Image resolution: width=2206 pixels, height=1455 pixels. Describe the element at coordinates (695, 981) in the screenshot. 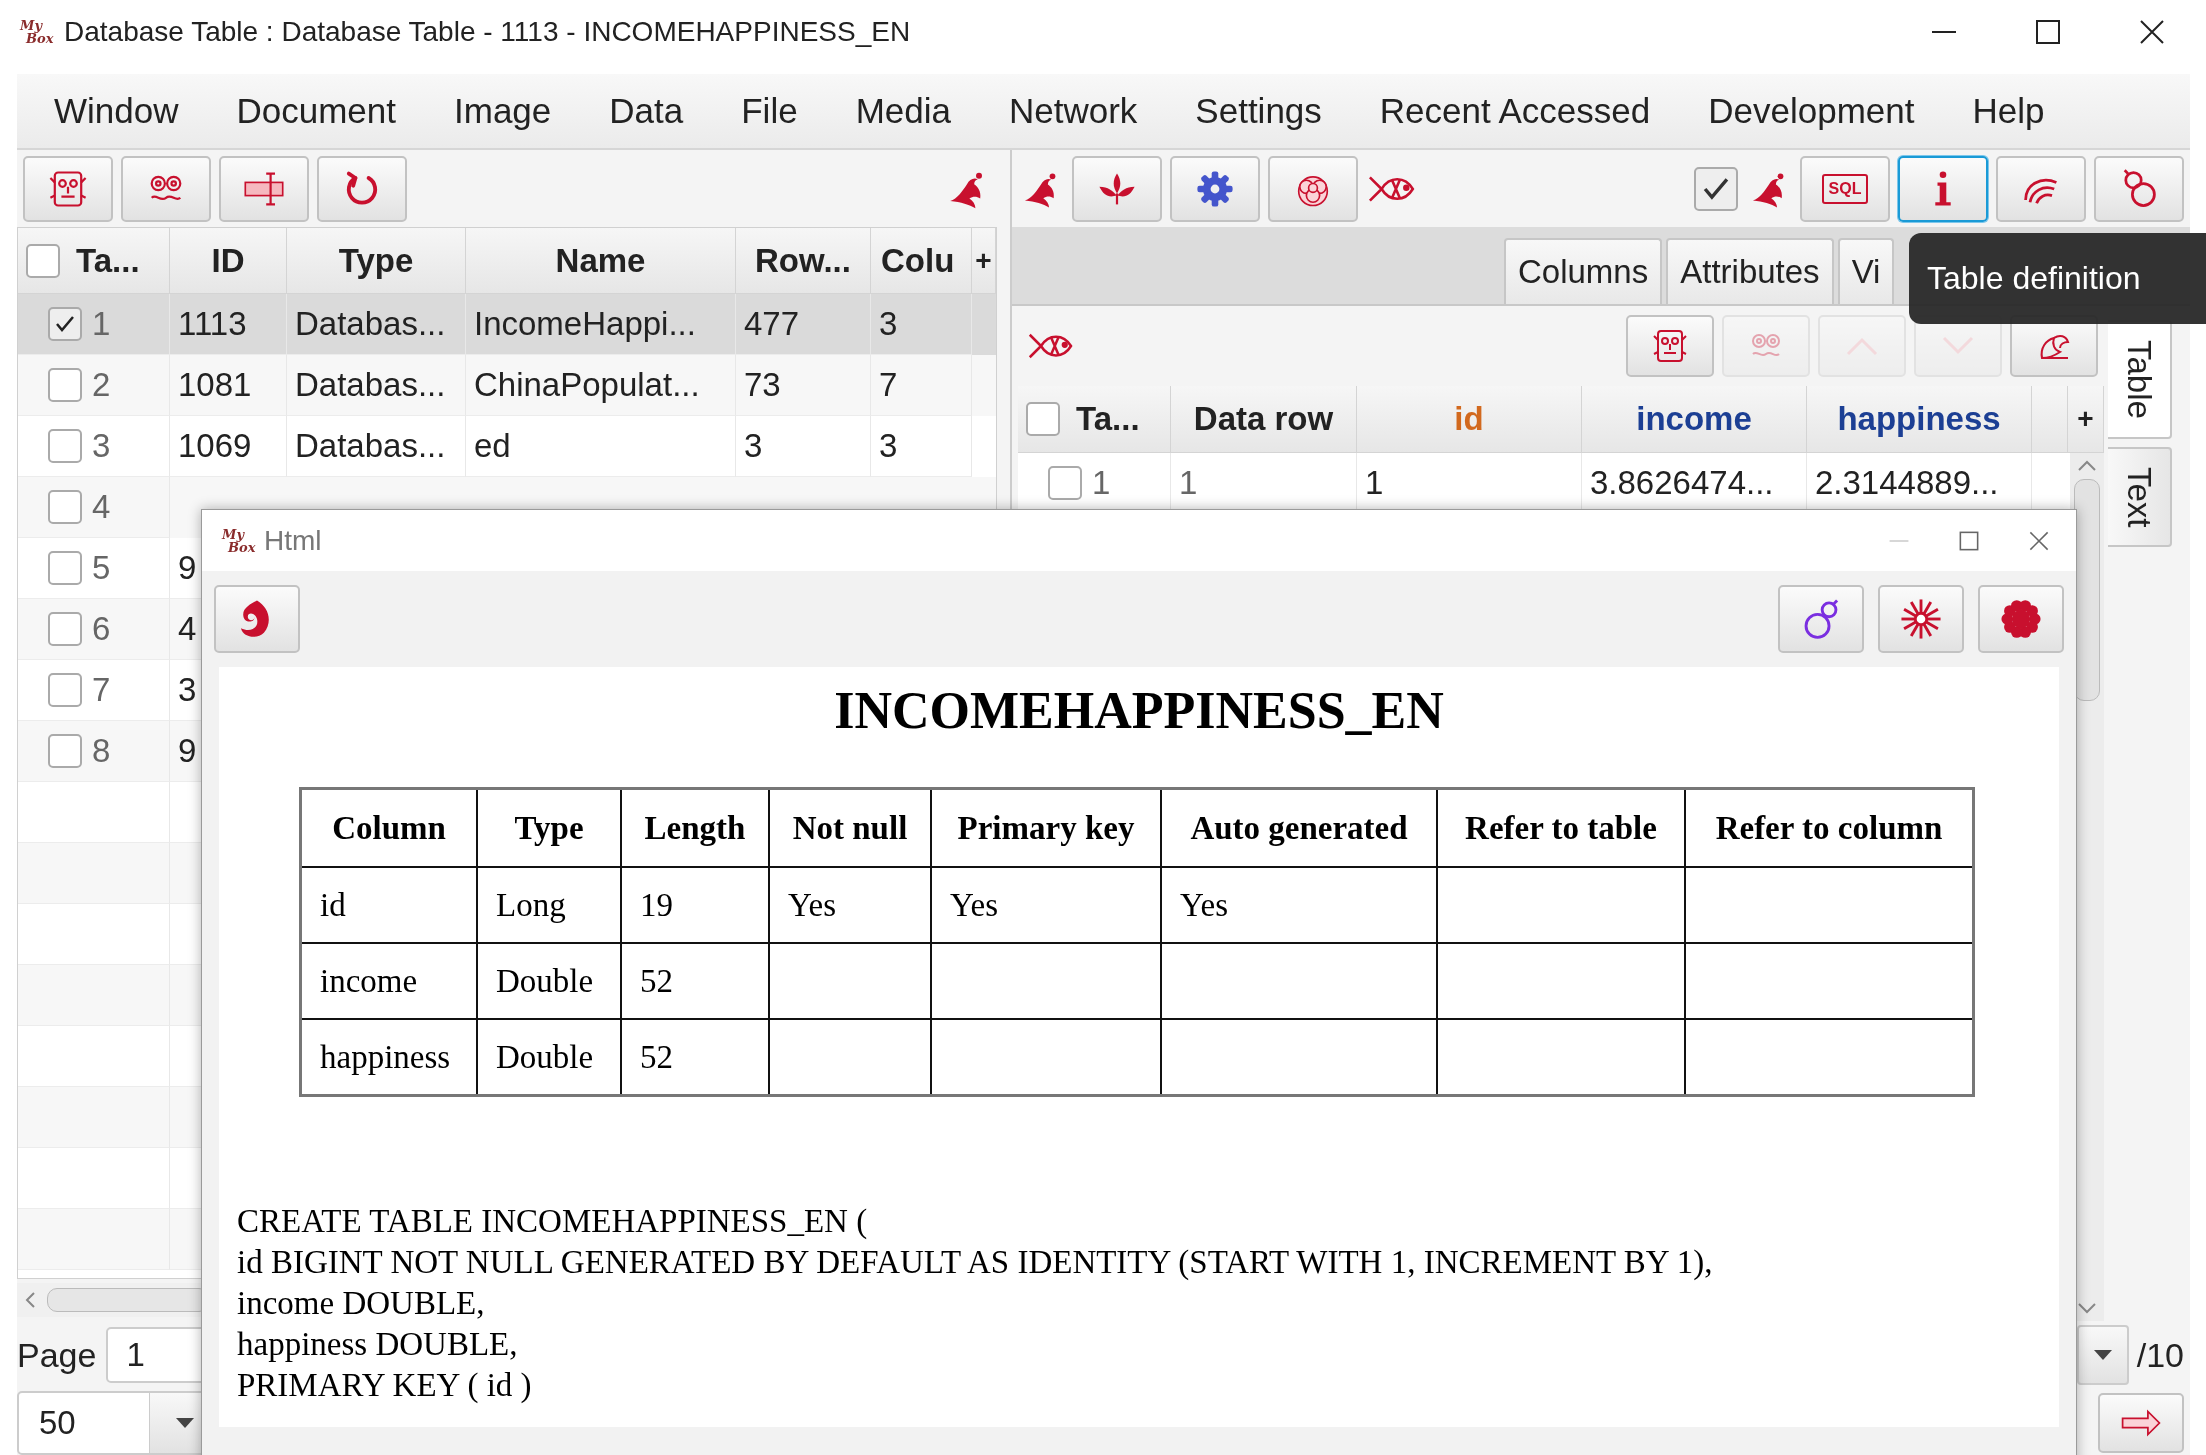

I see `table-cell: 52` at that location.